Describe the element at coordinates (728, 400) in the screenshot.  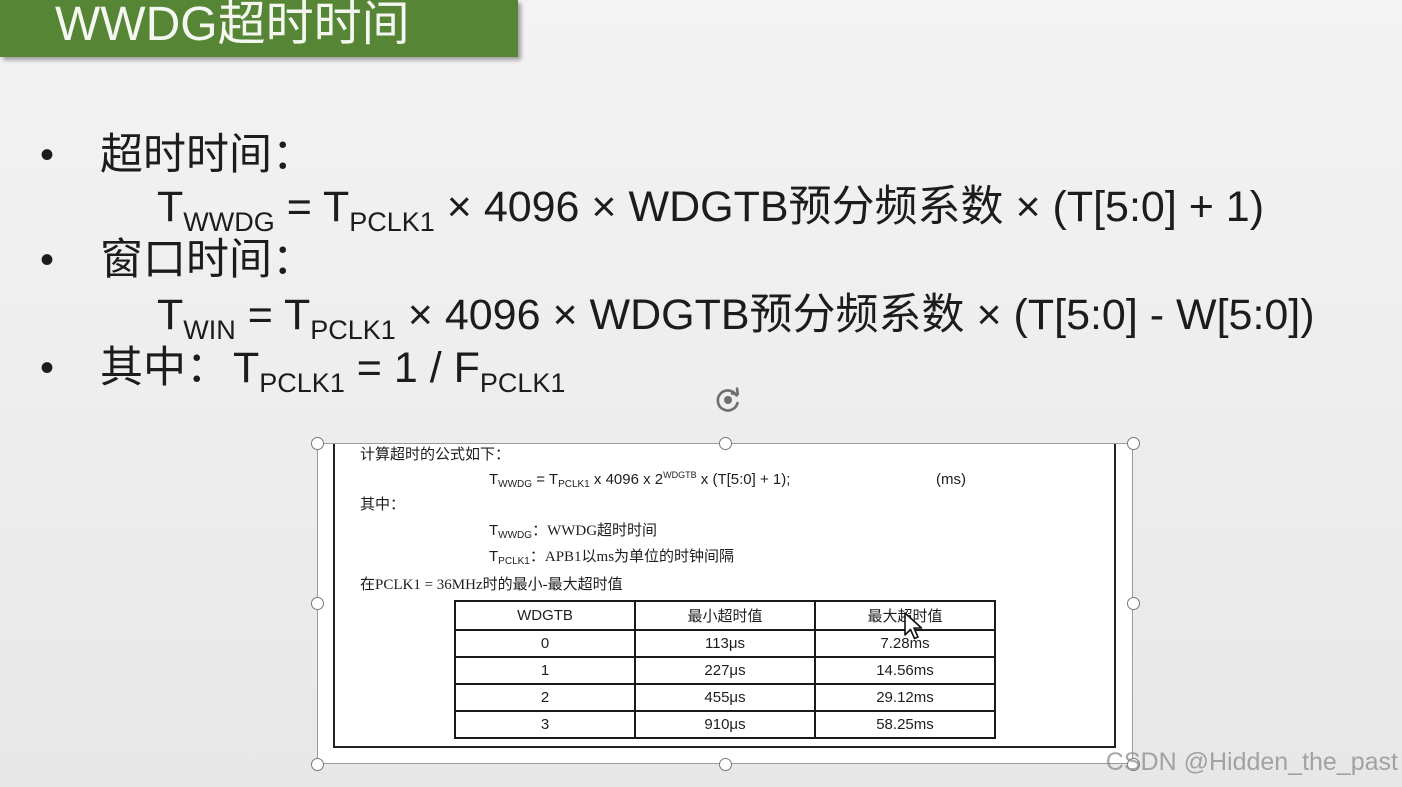
I see `rotate-icon` at that location.